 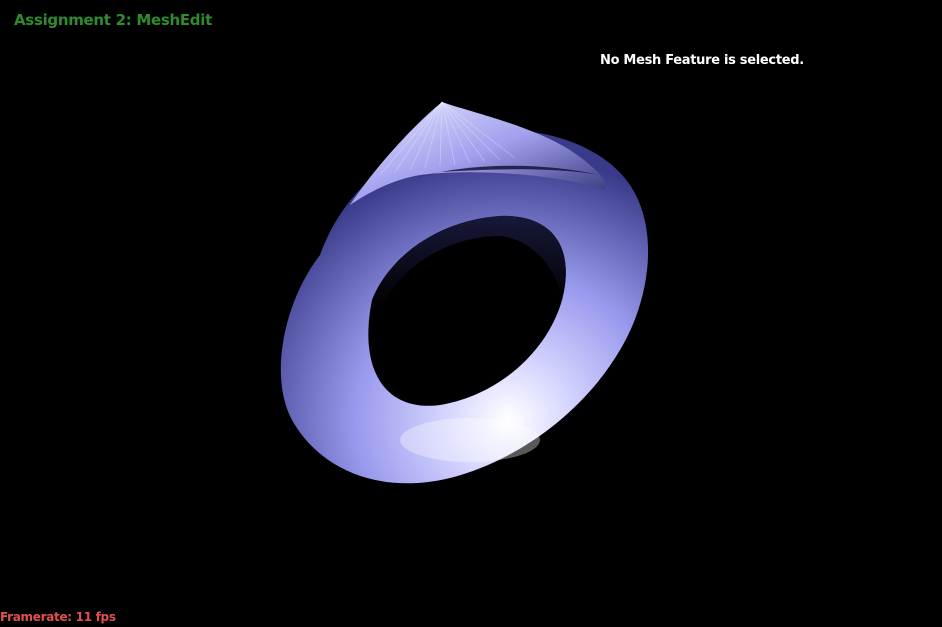 I want to click on framerate-readout: Framerate: 11 fps, so click(x=58, y=617).